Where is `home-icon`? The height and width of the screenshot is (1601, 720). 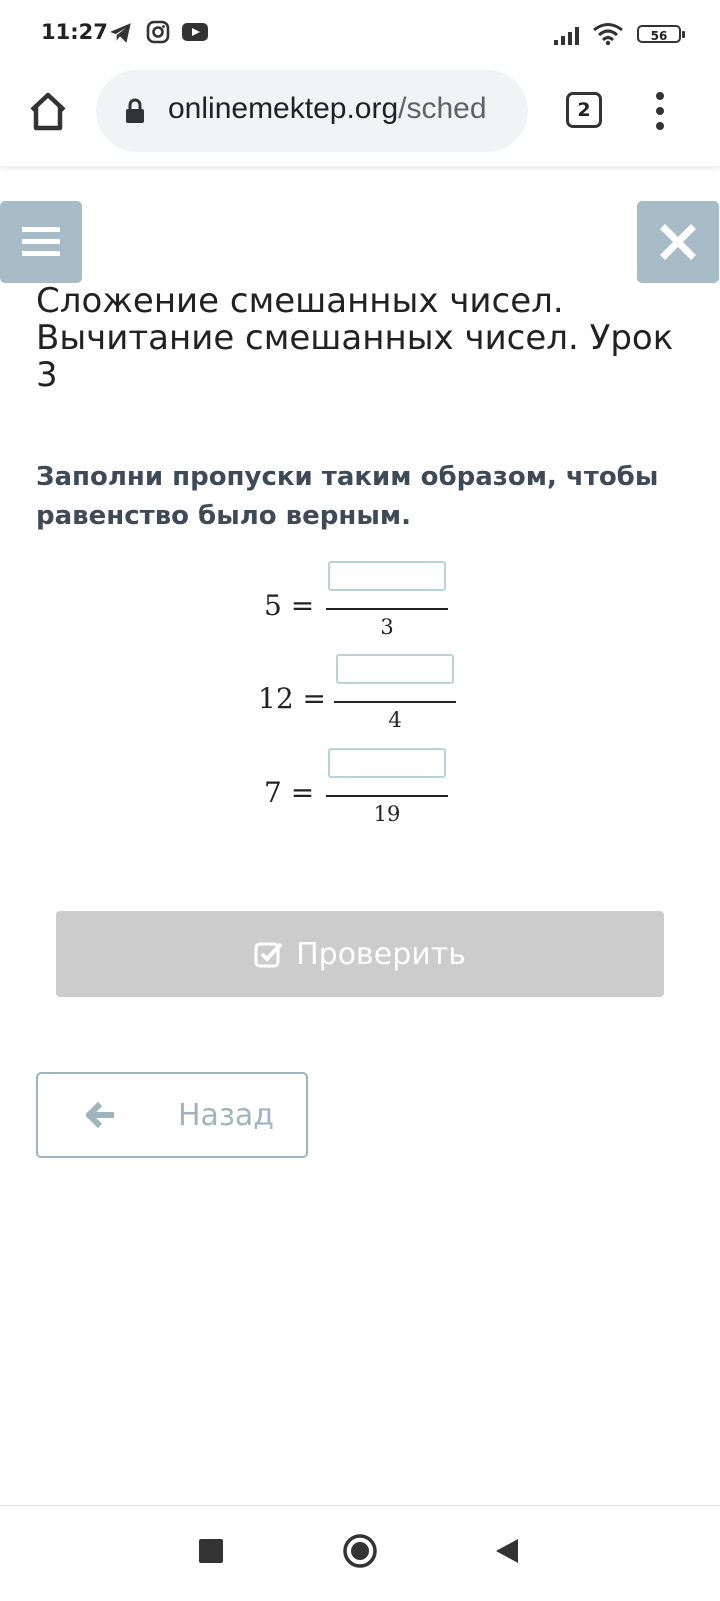 home-icon is located at coordinates (48, 112).